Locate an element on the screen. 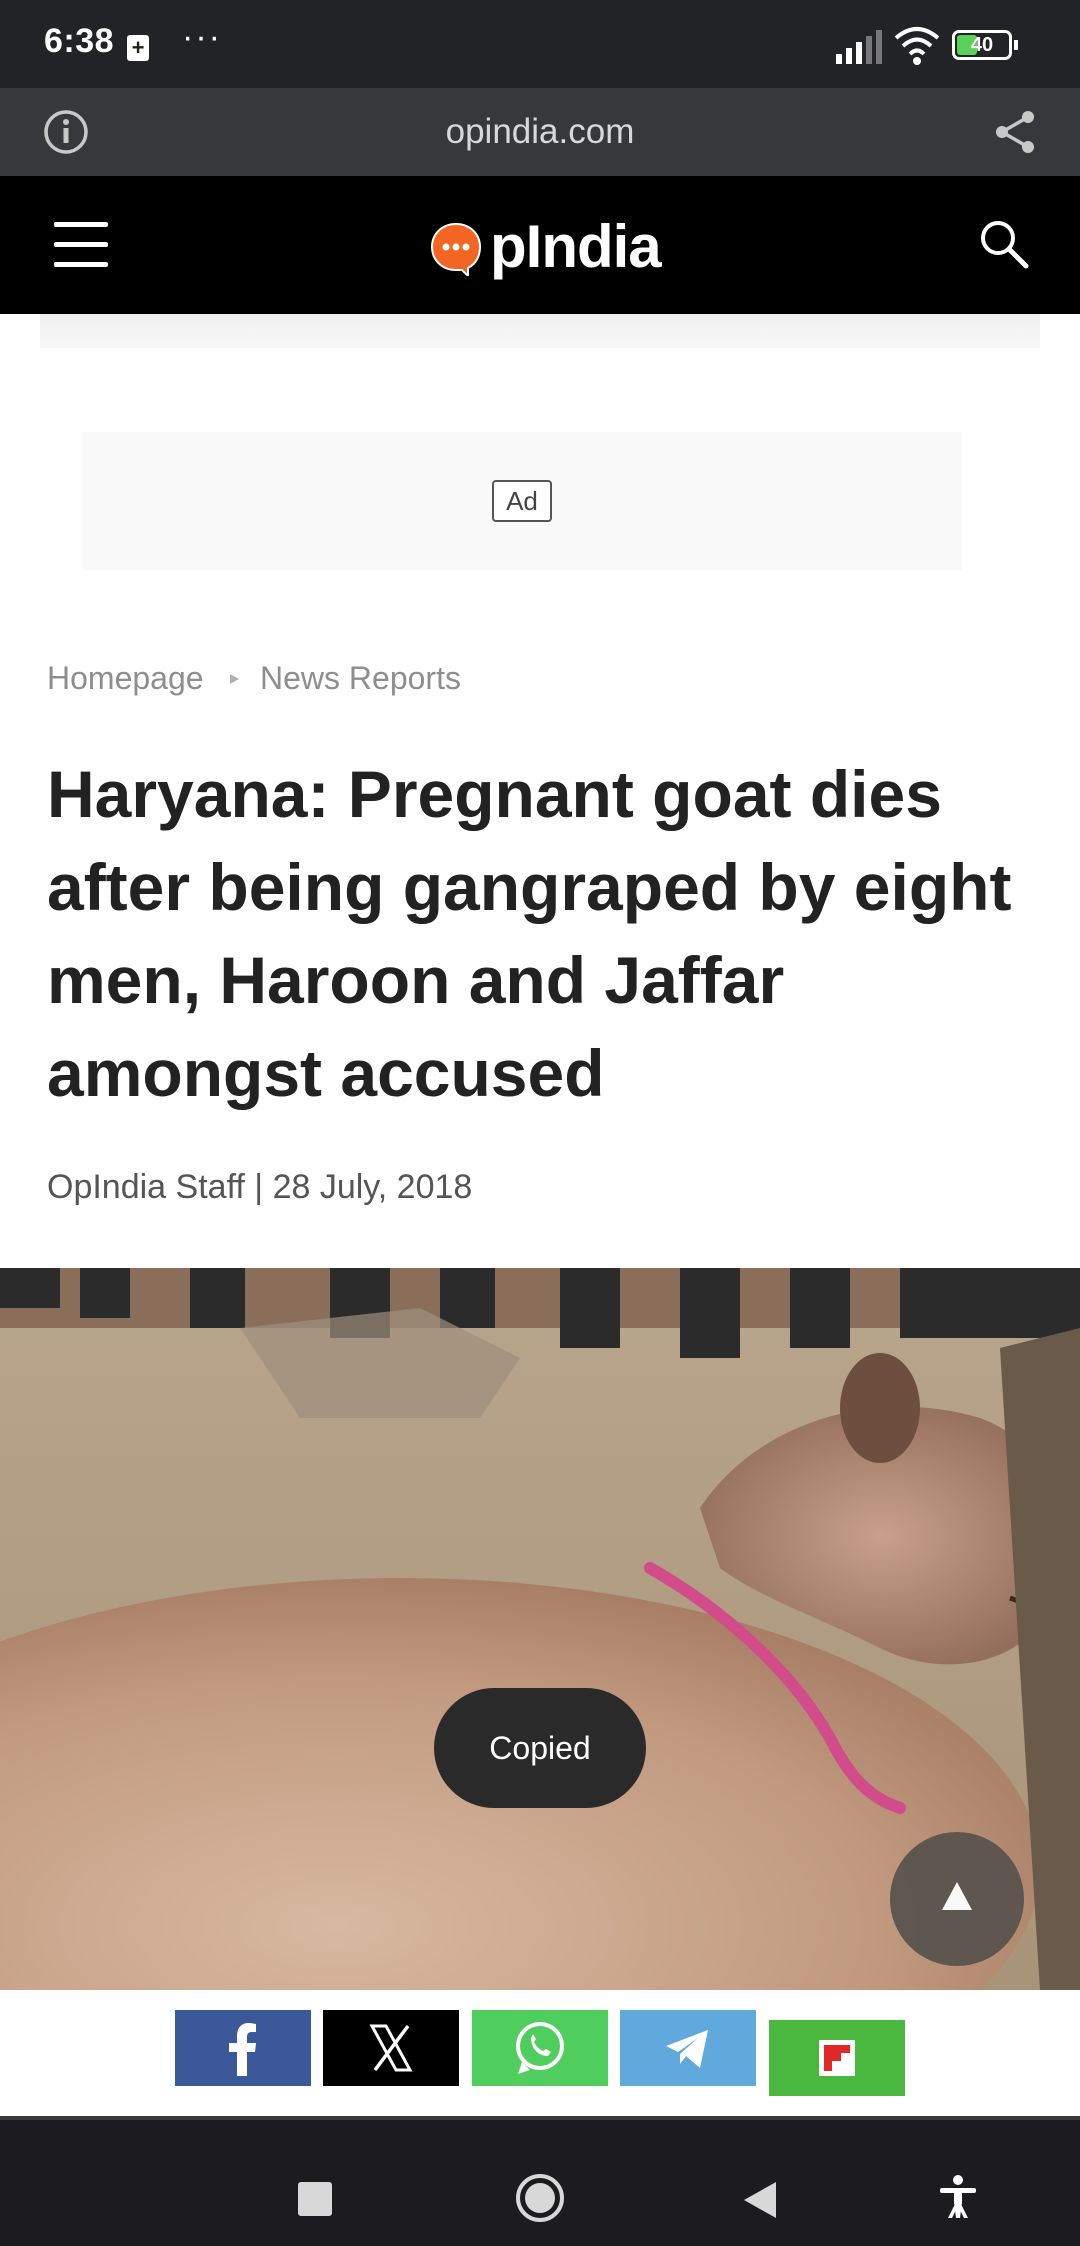  back-to-top-button is located at coordinates (957, 1899).